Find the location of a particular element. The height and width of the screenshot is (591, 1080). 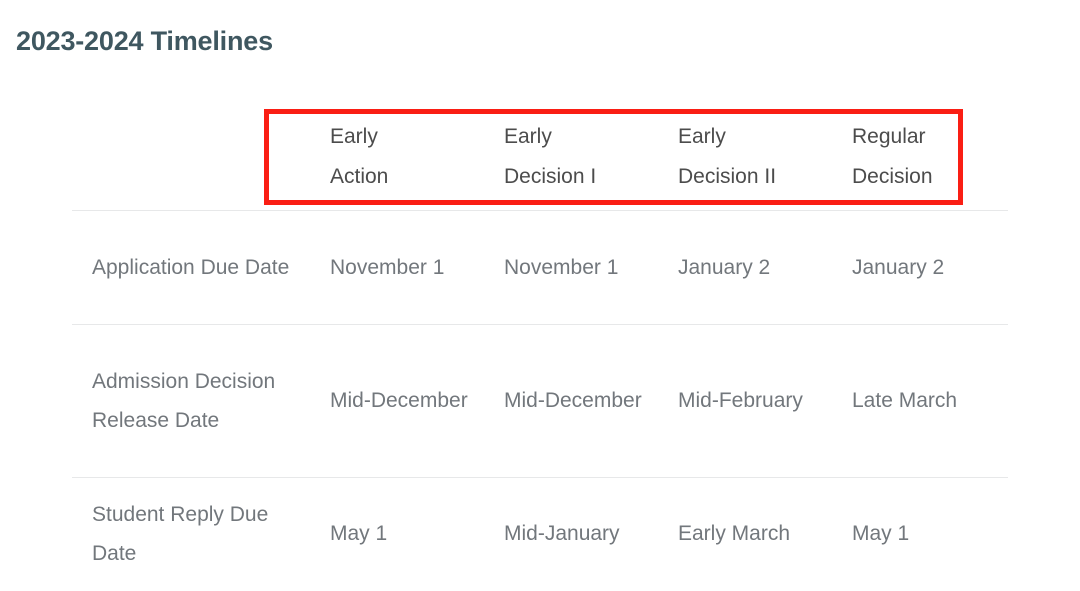

page-title: 2023-2024 Timelines is located at coordinates (144, 41).